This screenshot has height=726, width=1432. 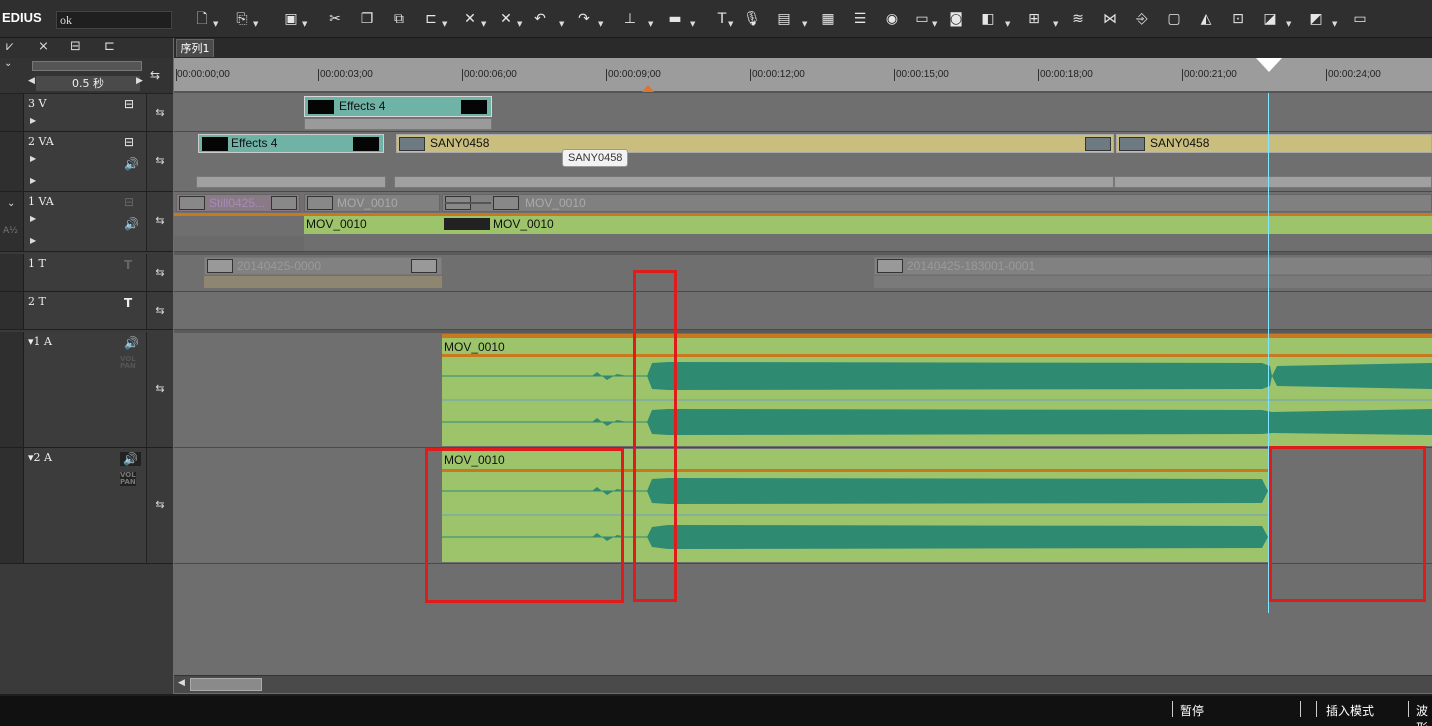 I want to click on marker-icon: ⊥, so click(x=630, y=19).